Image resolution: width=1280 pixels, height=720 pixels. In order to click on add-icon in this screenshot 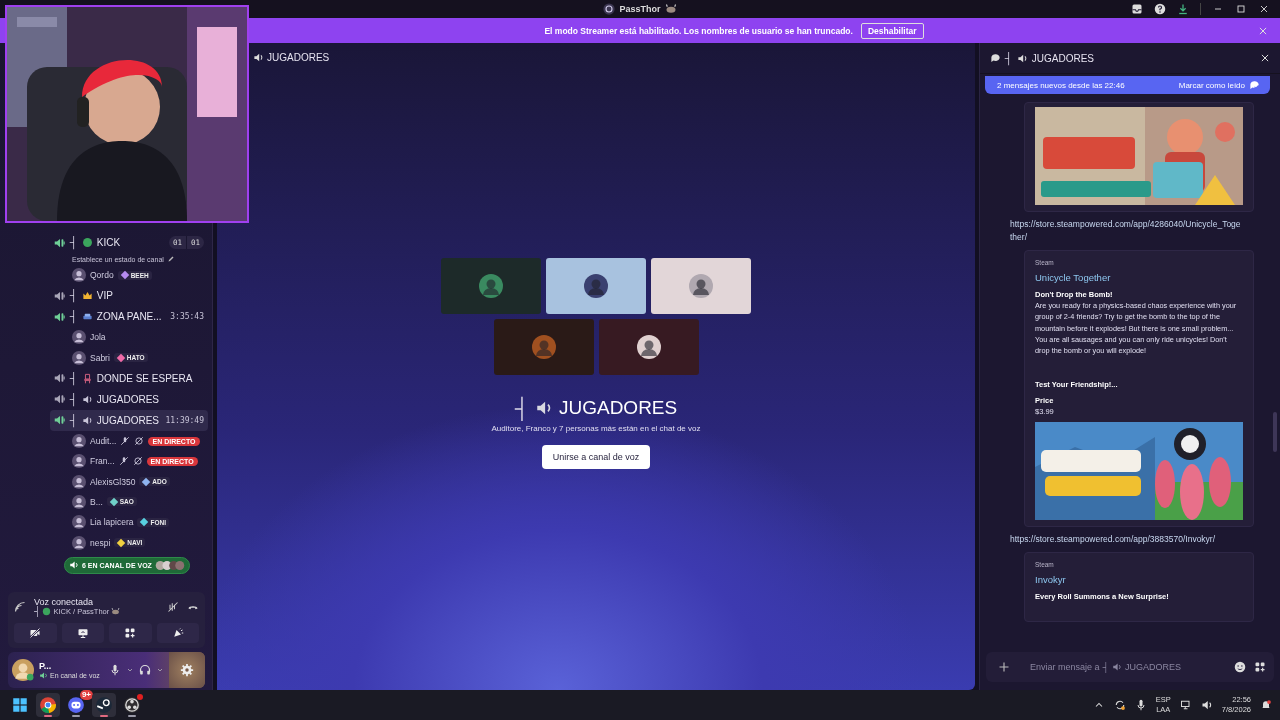, I will do `click(1004, 667)`.